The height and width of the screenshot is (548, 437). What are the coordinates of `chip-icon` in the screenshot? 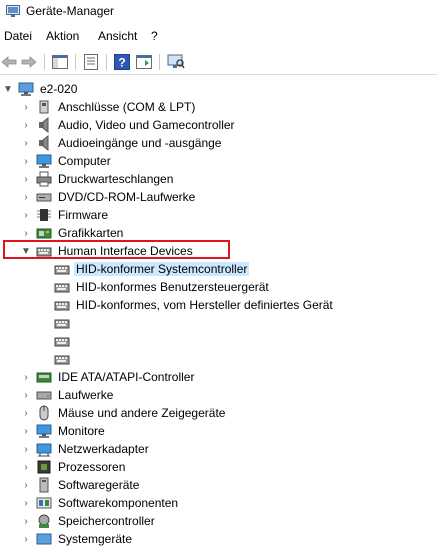 It's located at (44, 215).